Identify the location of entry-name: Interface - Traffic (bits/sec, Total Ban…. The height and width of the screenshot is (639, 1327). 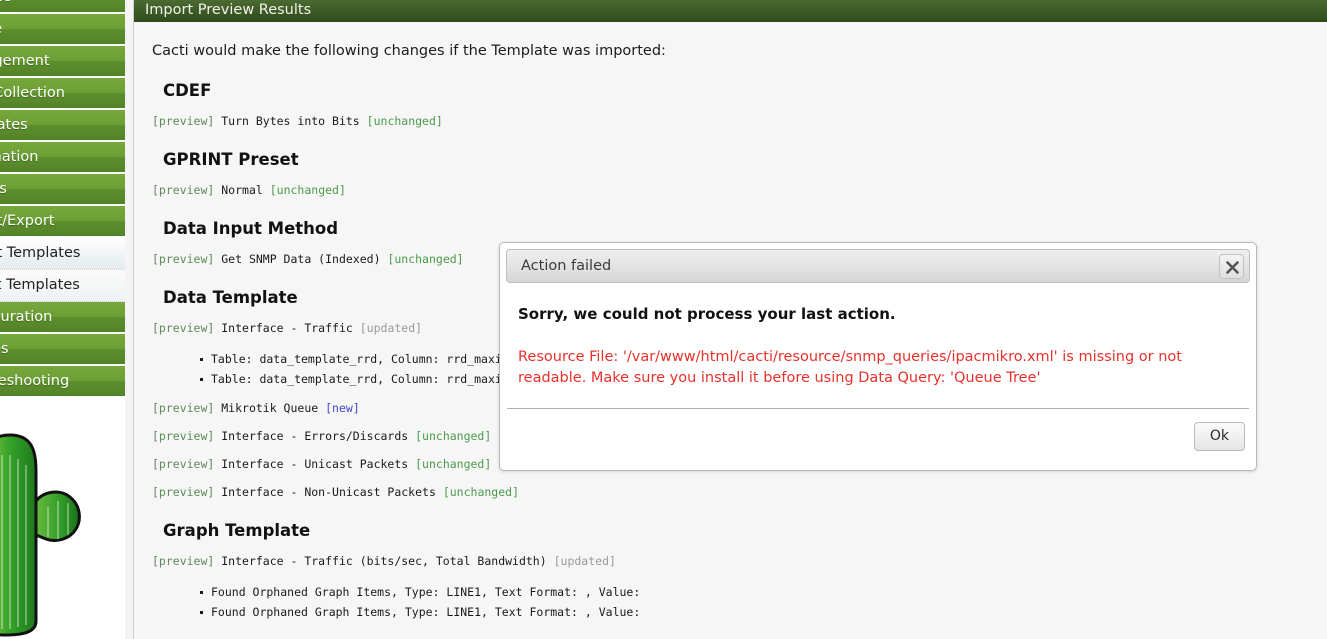
(384, 561).